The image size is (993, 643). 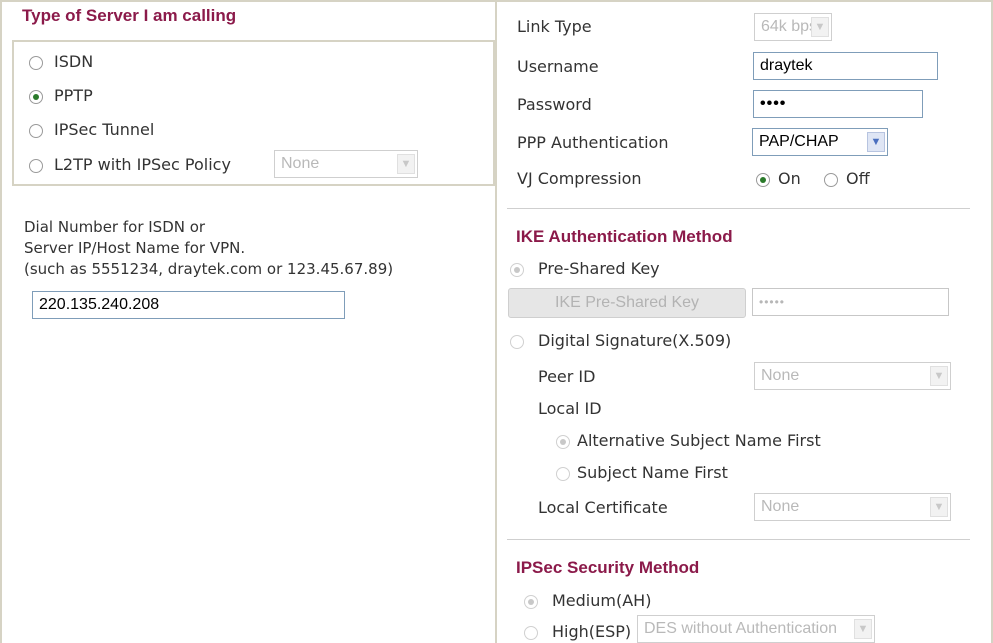 I want to click on radio-pptp-label: PPTP, so click(x=73, y=95).